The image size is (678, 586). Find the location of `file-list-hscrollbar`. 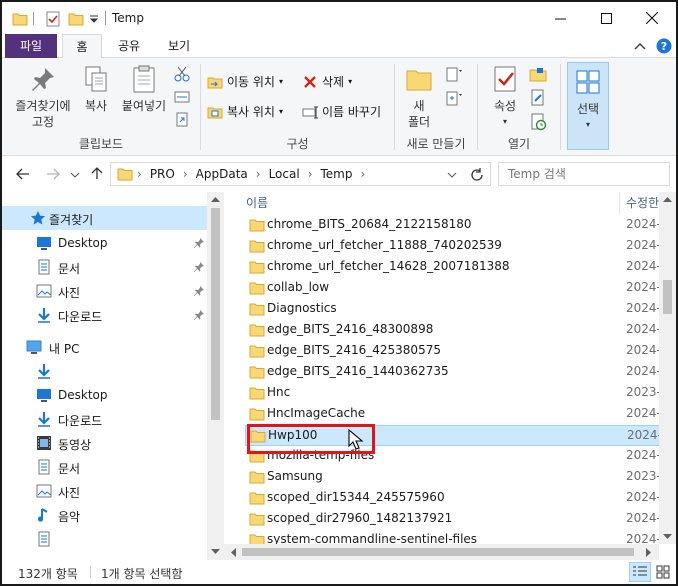

file-list-hscrollbar is located at coordinates (441, 552).